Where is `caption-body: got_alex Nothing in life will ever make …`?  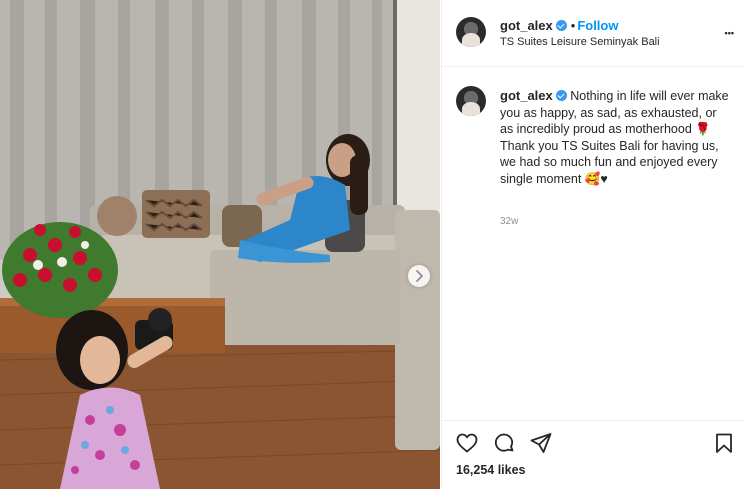 caption-body: got_alex Nothing in life will ever make … is located at coordinates (615, 137).